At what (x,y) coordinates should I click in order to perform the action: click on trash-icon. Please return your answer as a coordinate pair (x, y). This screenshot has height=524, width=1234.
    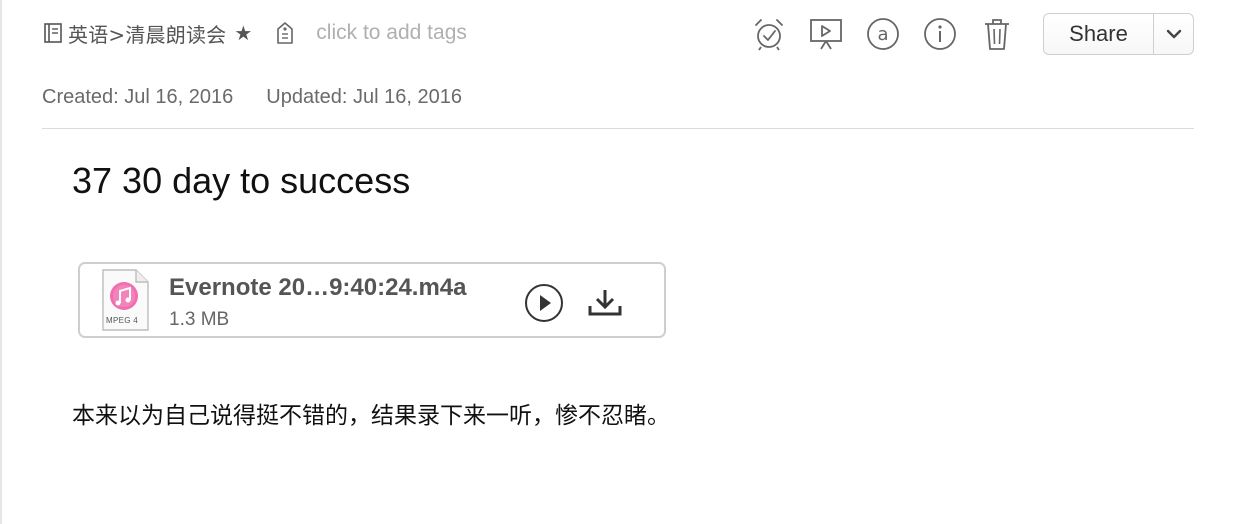
    Looking at the image, I should click on (997, 34).